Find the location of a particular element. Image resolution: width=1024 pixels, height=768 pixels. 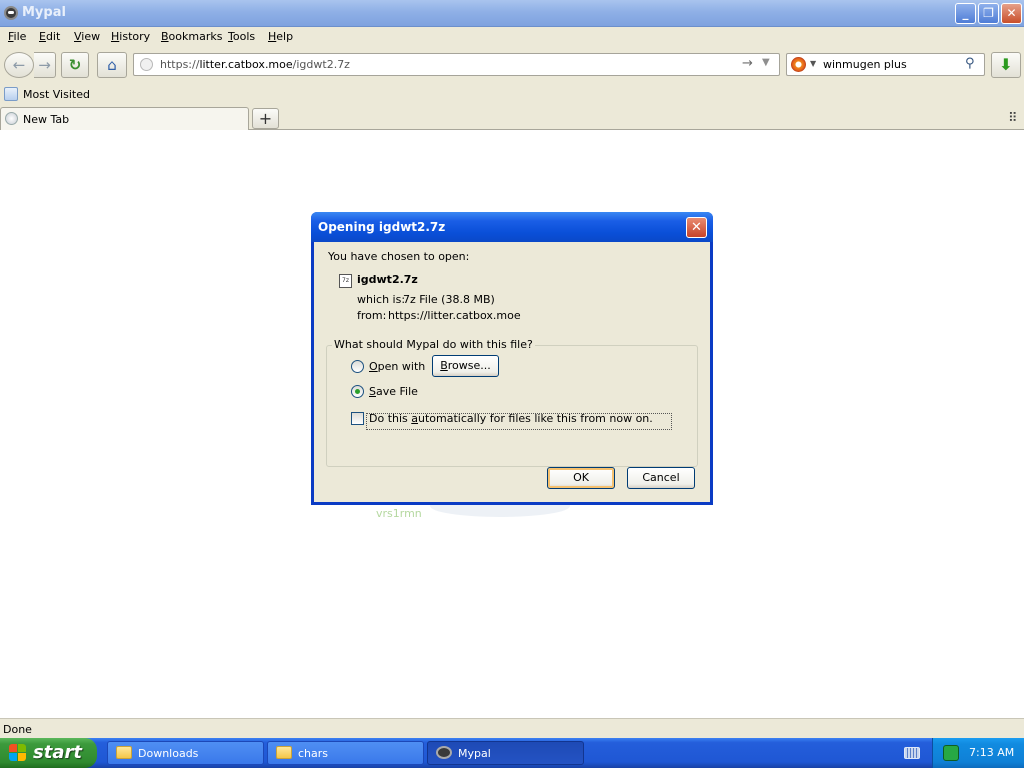

system-tray: 7:13 AM is located at coordinates (978, 753).